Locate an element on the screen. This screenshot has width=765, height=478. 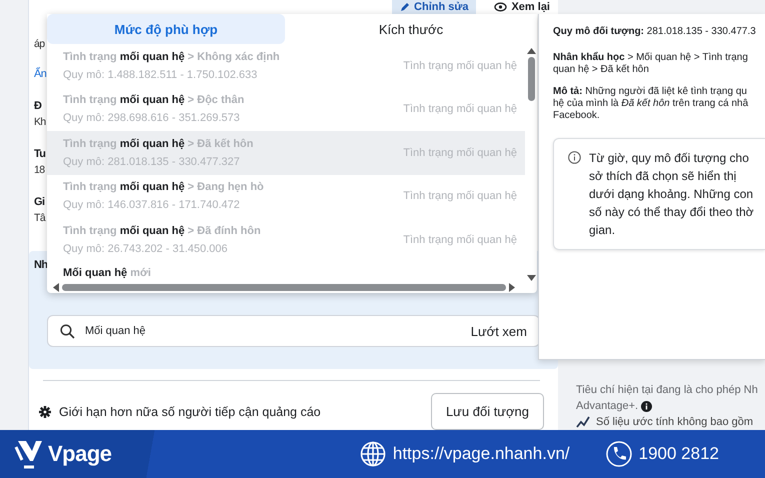
trend-line-icon is located at coordinates (583, 422).